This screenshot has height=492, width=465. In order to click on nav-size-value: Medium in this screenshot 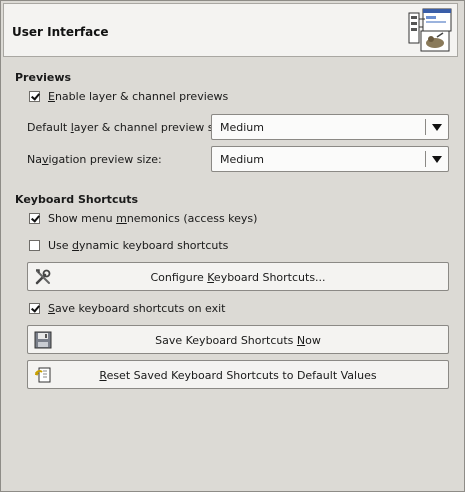, I will do `click(242, 159)`.